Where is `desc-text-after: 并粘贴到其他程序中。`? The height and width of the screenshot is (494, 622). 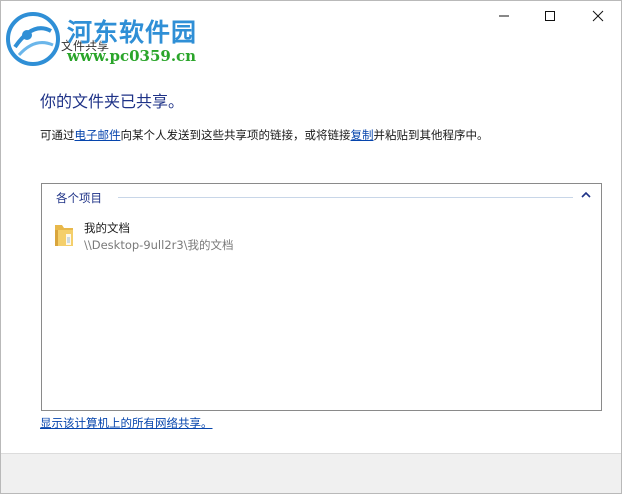 desc-text-after: 并粘贴到其他程序中。 is located at coordinates (431, 135).